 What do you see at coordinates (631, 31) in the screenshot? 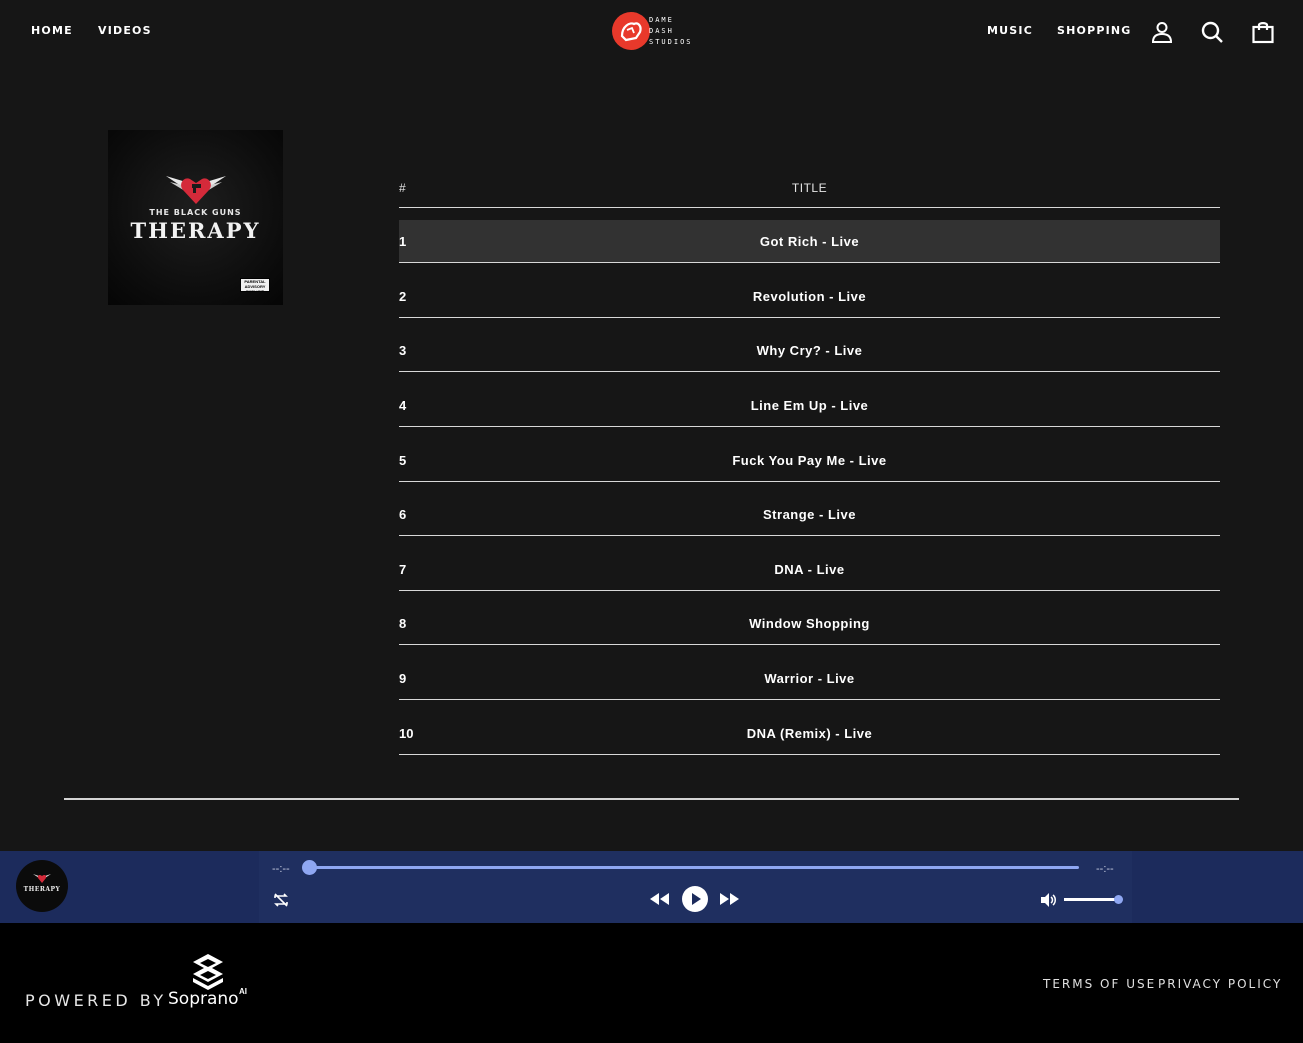
I see `logo-emblem` at bounding box center [631, 31].